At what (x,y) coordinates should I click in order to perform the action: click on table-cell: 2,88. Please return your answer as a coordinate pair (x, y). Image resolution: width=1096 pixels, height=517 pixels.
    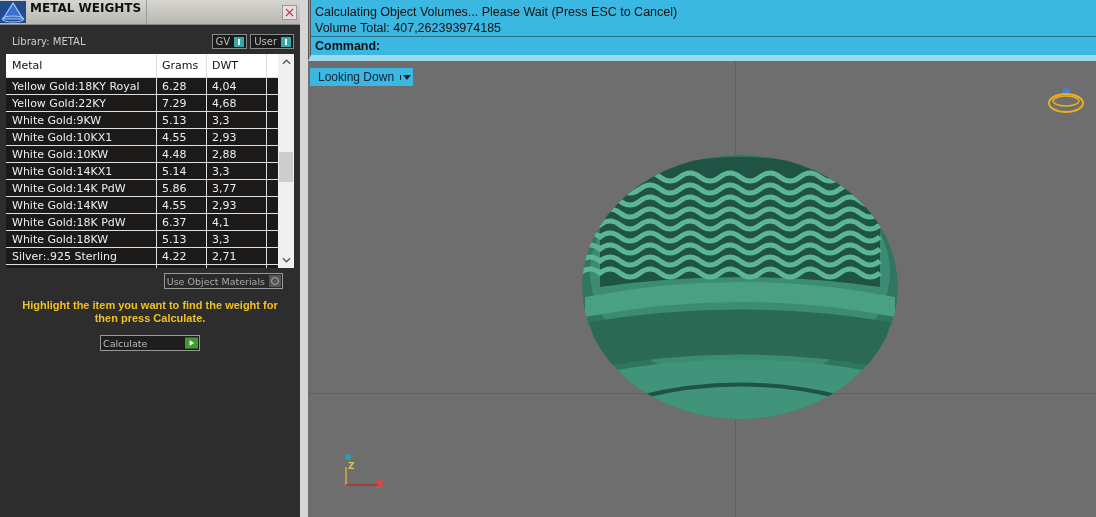
    Looking at the image, I should click on (237, 154).